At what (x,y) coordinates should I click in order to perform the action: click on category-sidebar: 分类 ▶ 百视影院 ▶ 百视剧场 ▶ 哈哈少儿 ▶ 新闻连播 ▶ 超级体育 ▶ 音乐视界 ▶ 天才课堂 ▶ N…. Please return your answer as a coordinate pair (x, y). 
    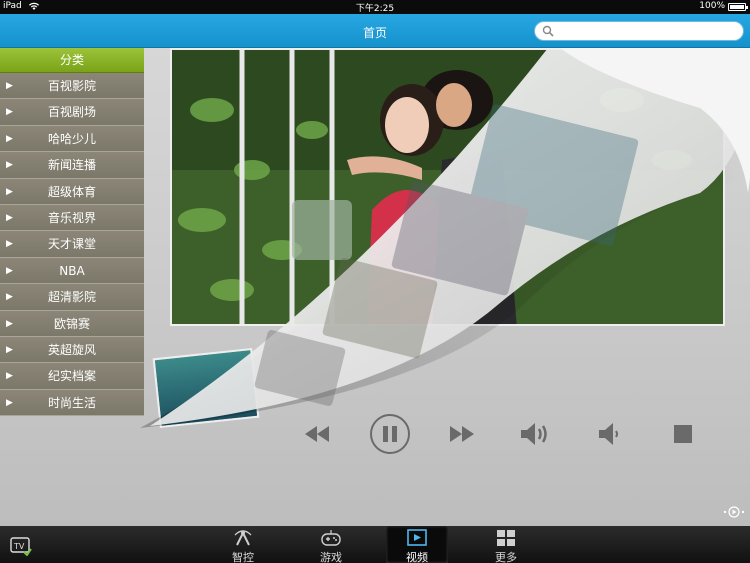
    Looking at the image, I should click on (72, 232).